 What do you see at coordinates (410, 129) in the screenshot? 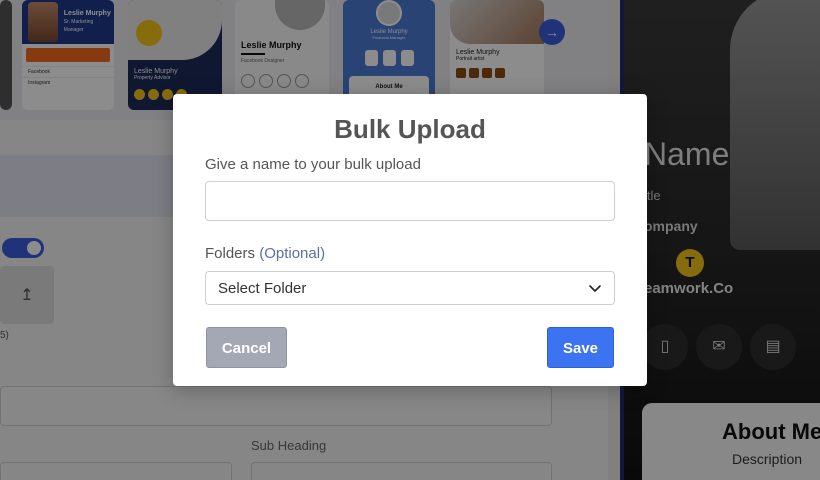
I see `dialog-title: Bulk Upload` at bounding box center [410, 129].